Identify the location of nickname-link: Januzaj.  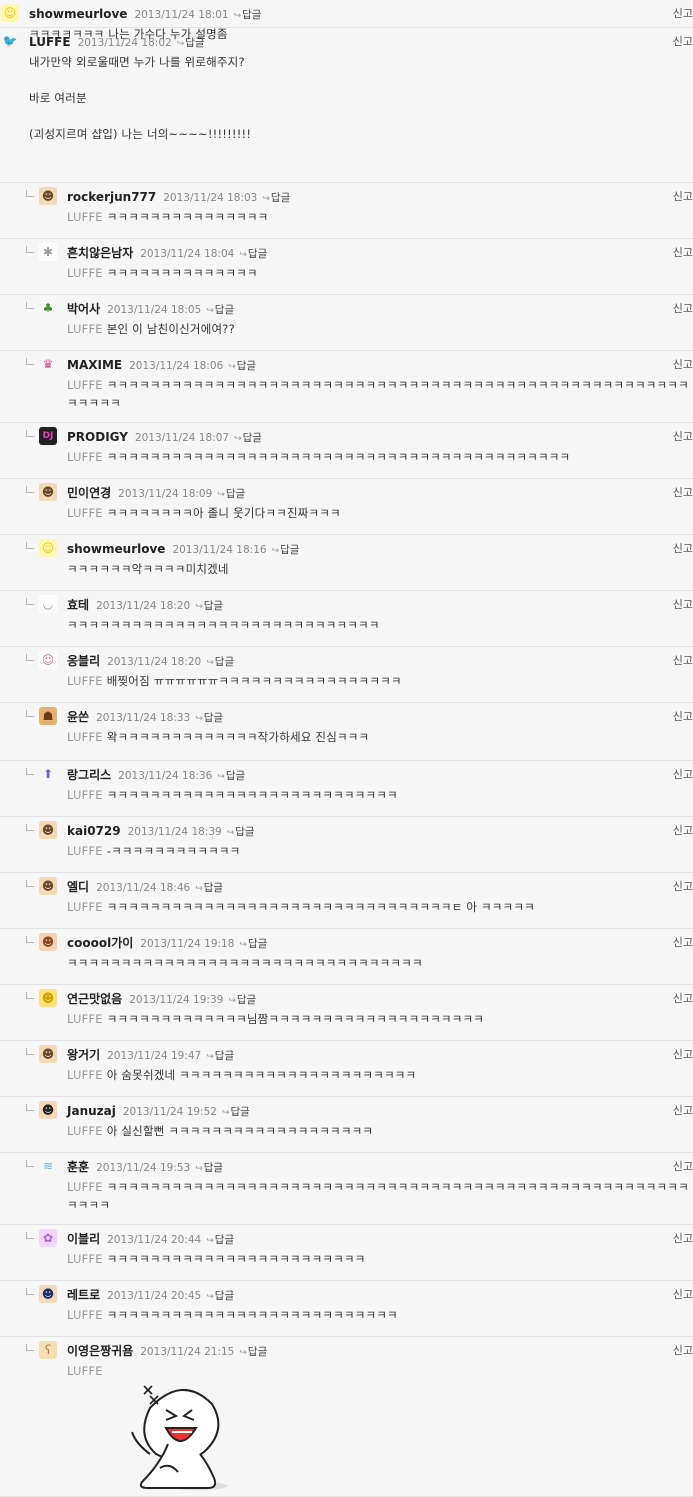
(91, 1111).